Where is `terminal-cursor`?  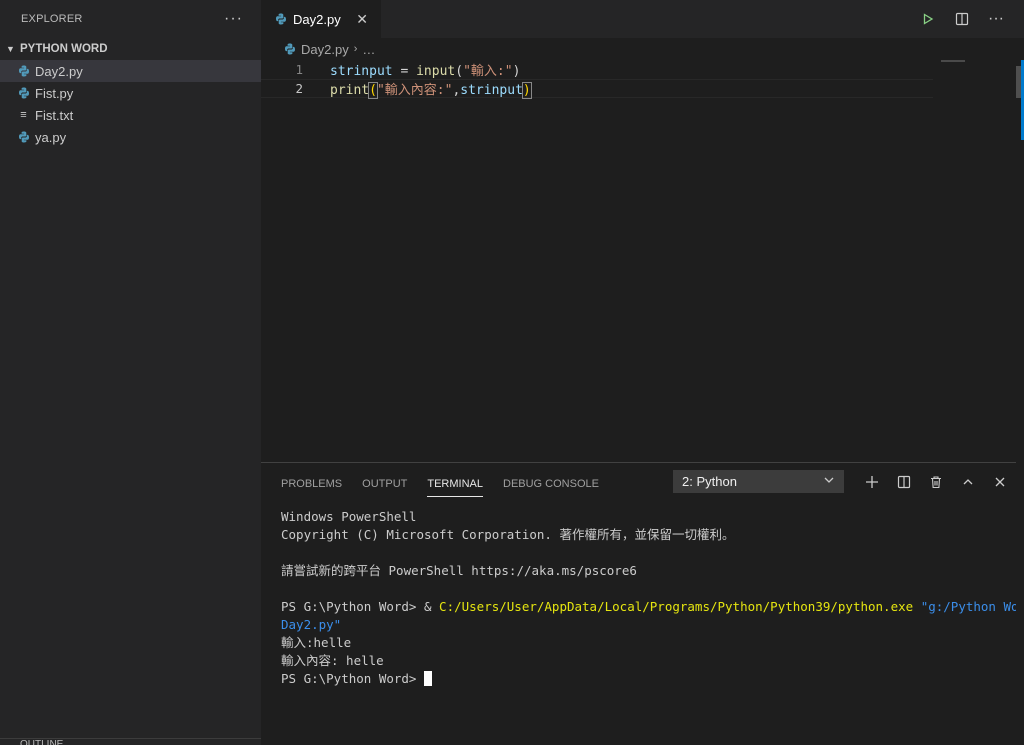
terminal-cursor is located at coordinates (428, 678).